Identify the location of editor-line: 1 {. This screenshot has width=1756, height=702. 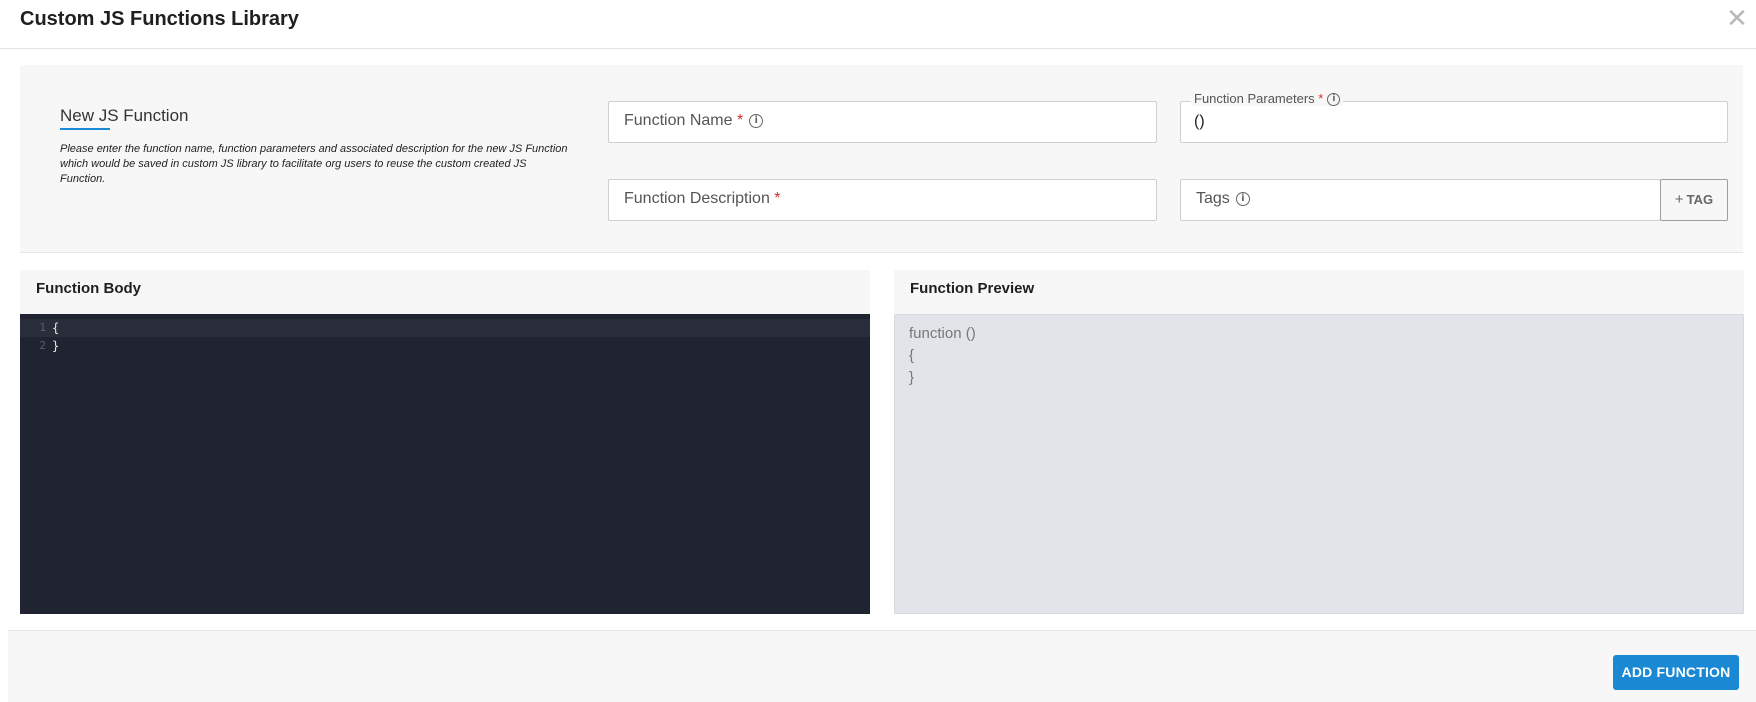
(445, 328).